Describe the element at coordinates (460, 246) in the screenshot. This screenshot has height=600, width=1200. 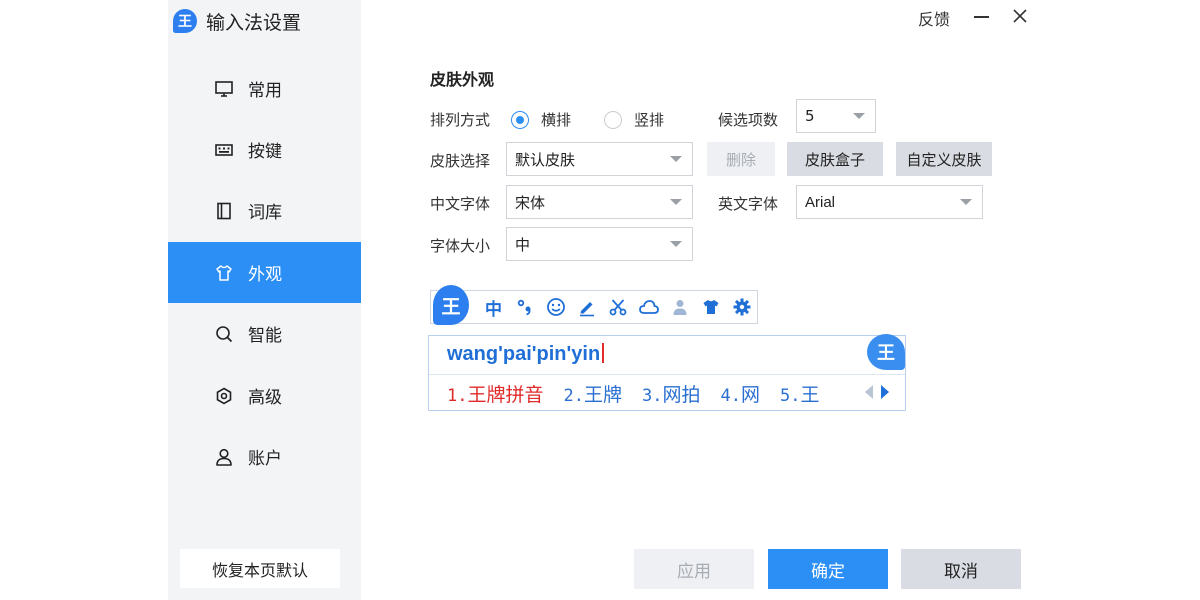
I see `font-size-label: 字体大小` at that location.